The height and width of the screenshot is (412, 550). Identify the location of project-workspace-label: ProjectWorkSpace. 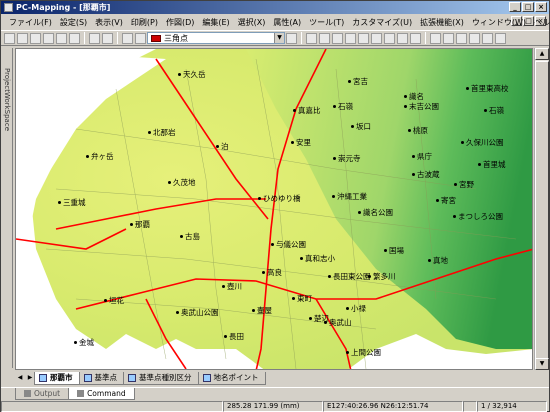
(7, 100).